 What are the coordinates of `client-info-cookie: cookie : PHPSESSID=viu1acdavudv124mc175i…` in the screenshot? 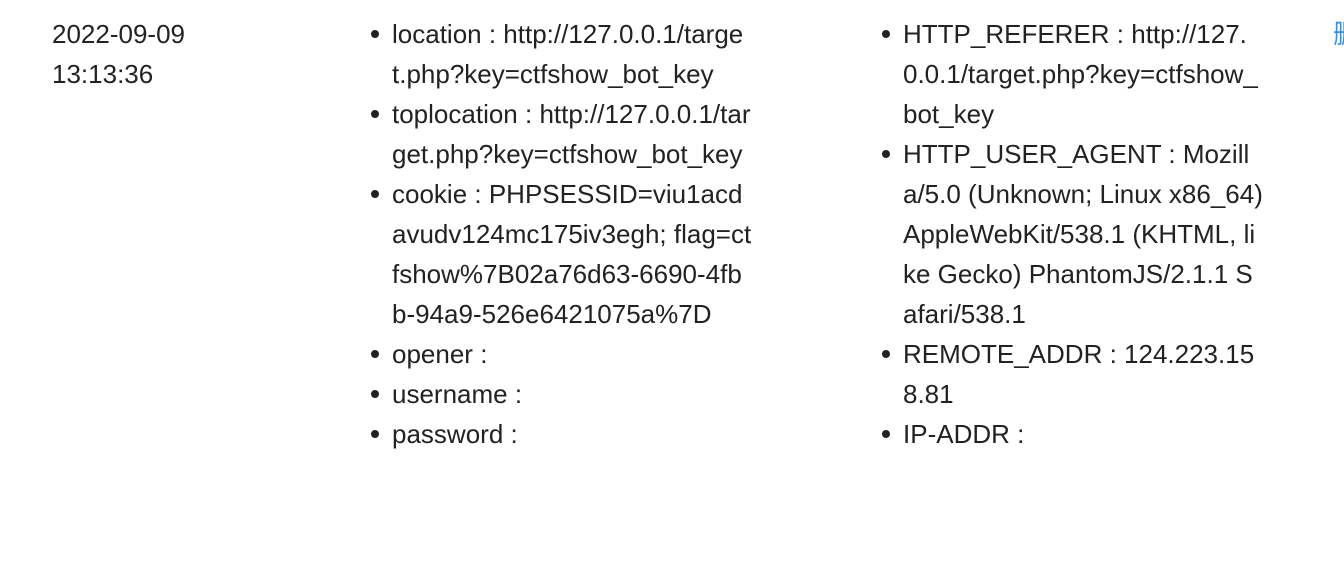 It's located at (562, 254).